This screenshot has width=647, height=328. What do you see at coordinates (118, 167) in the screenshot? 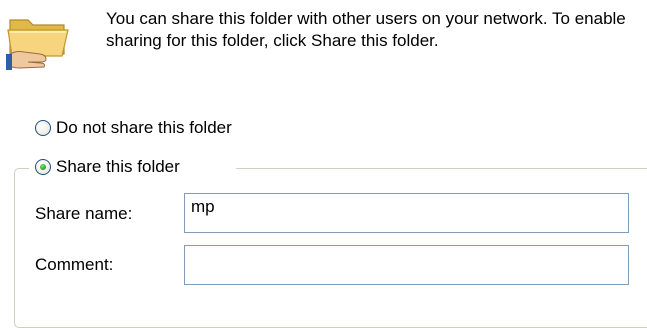
I see `share-this-folder-label: Share this folder` at bounding box center [118, 167].